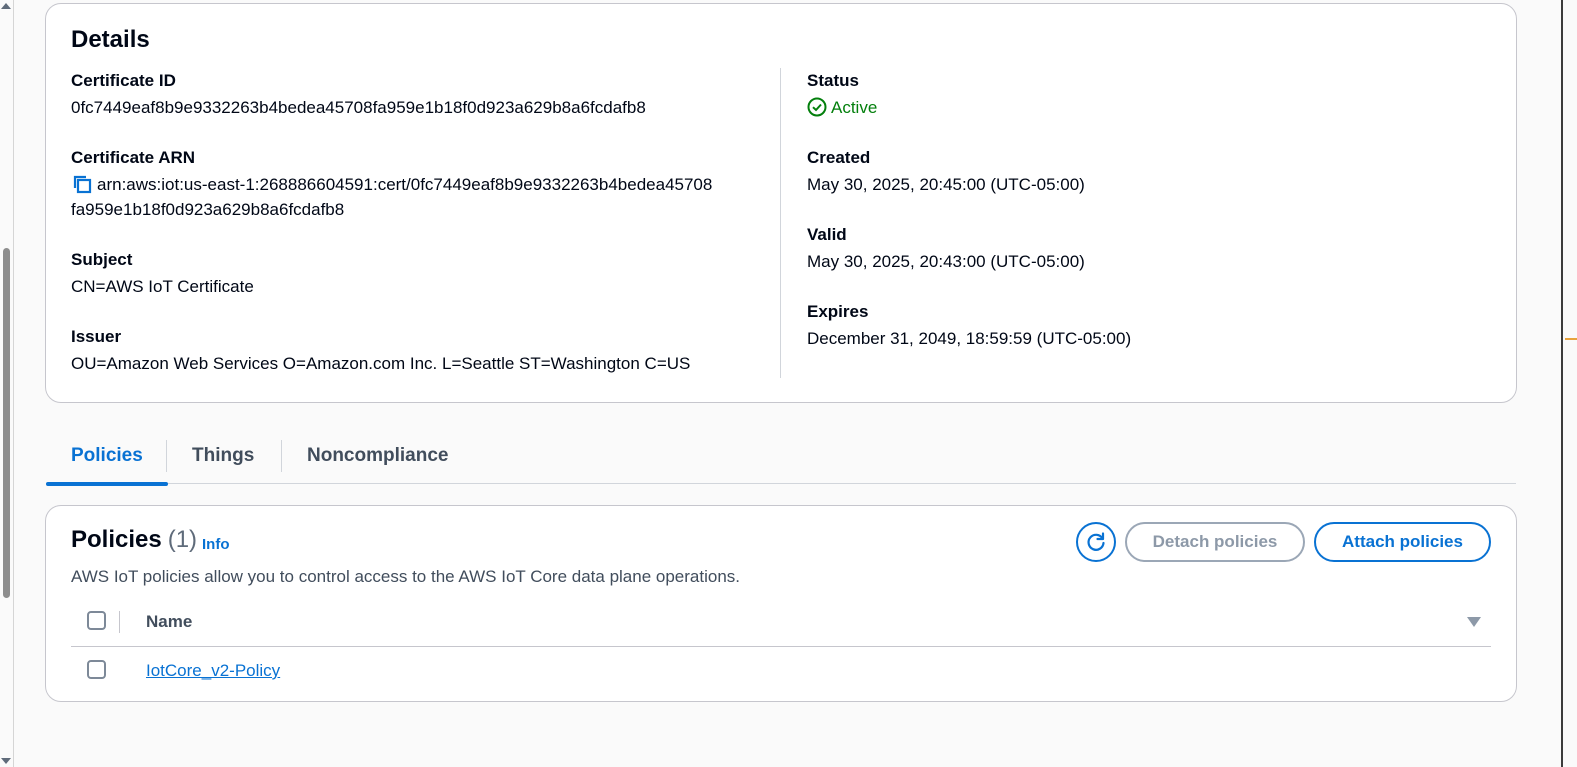  Describe the element at coordinates (182, 539) in the screenshot. I see `policies-count: (1)` at that location.